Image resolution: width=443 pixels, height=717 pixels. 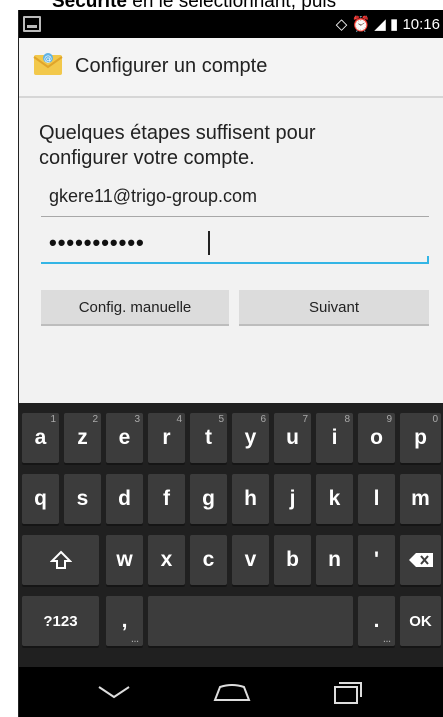 What do you see at coordinates (231, 5) in the screenshot?
I see `top-caption-rest: en le sélectionnant, puis` at bounding box center [231, 5].